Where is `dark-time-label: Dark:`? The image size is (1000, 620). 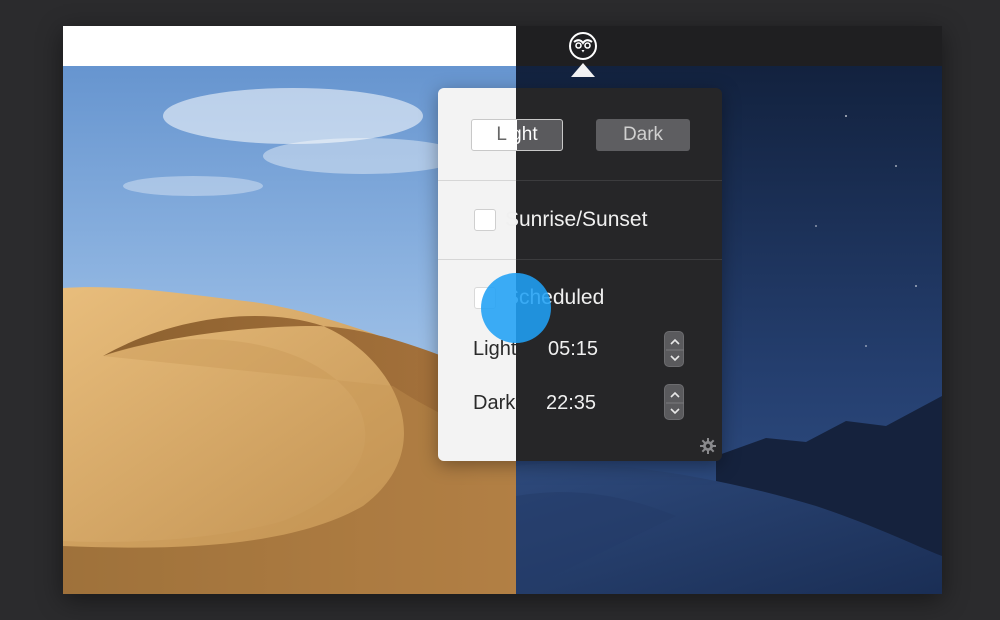
dark-time-label: Dark: is located at coordinates (497, 403).